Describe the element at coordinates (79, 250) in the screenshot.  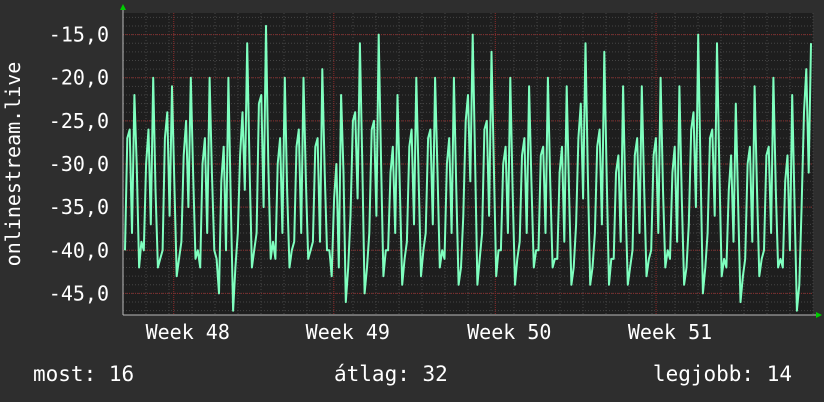
I see `y-tick-label: -40,0` at that location.